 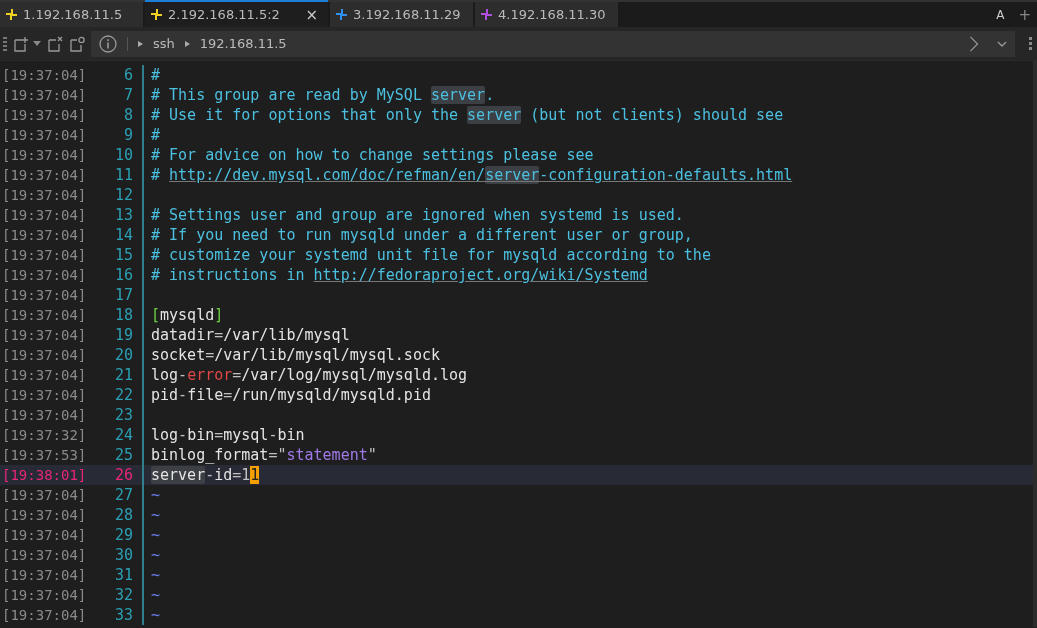 I want to click on code-line: log-bin=mysql-bin, so click(x=228, y=435).